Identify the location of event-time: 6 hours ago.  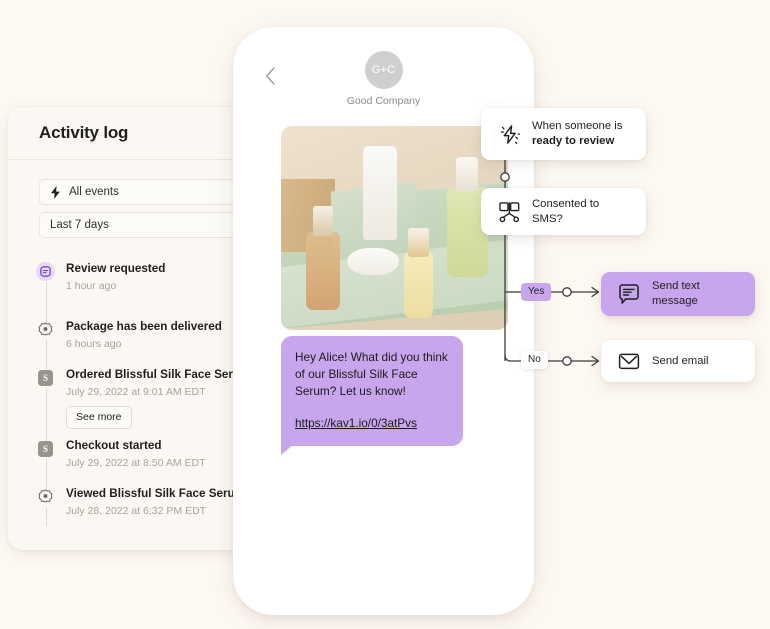
(94, 344).